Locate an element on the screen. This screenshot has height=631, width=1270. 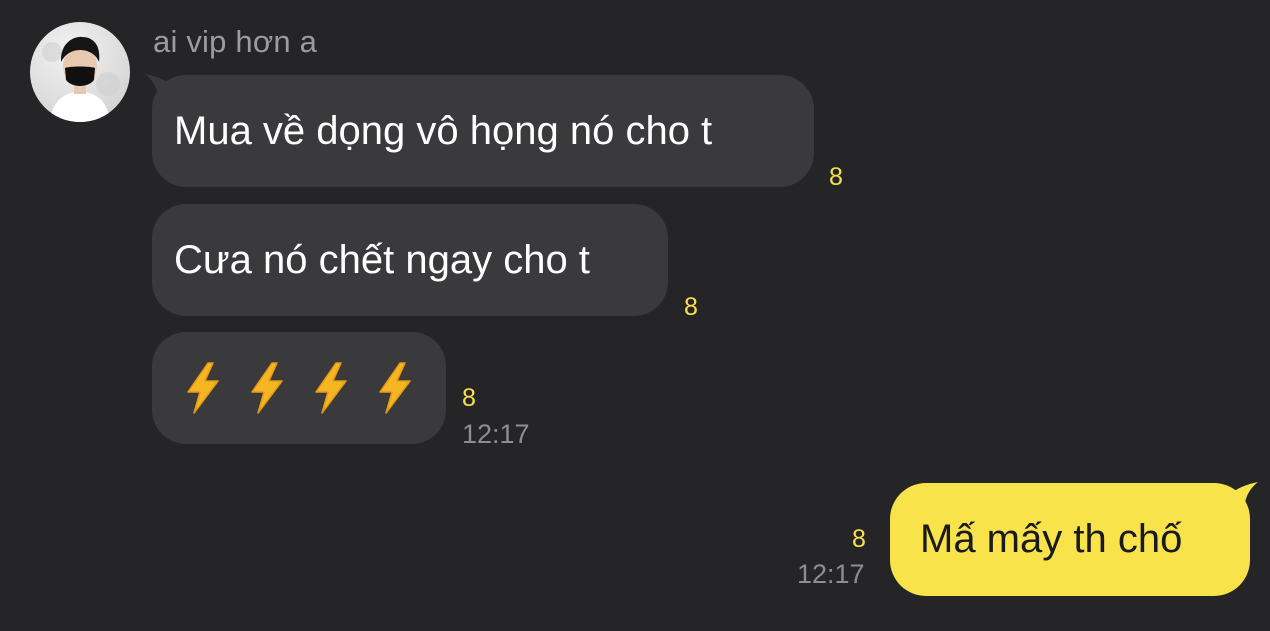
message-text: Mấ mấy th chố is located at coordinates (1051, 539).